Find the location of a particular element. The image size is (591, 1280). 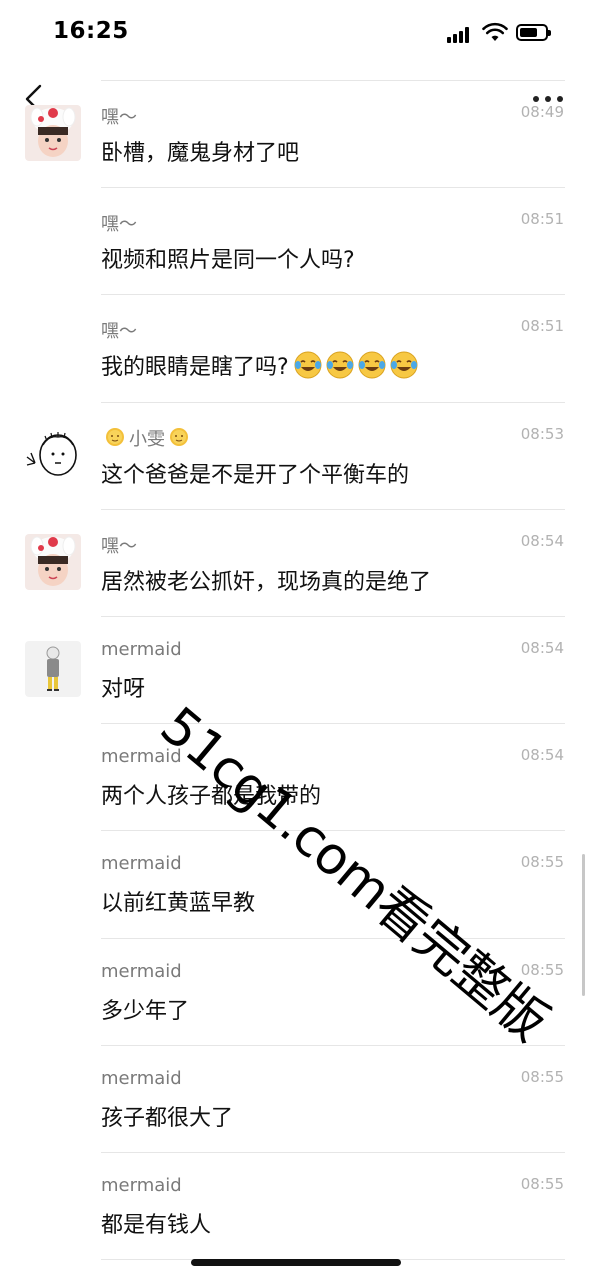

comment-item: 小雯 08:53 这个爸爸是不是开了个平衡车的 is located at coordinates (295, 456).